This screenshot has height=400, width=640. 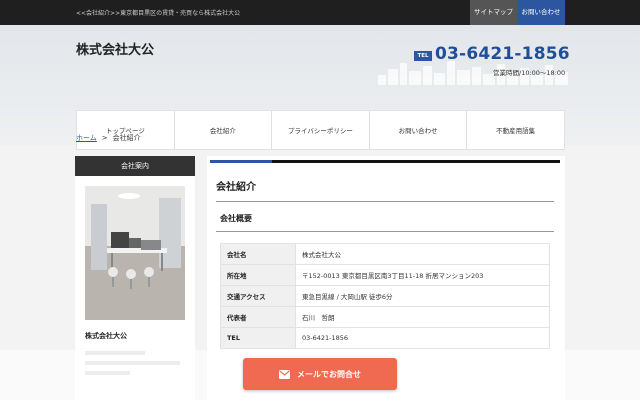 What do you see at coordinates (422, 296) in the screenshot?
I see `row-value: 東急目黒線 / 大岡山駅 徒歩6分` at bounding box center [422, 296].